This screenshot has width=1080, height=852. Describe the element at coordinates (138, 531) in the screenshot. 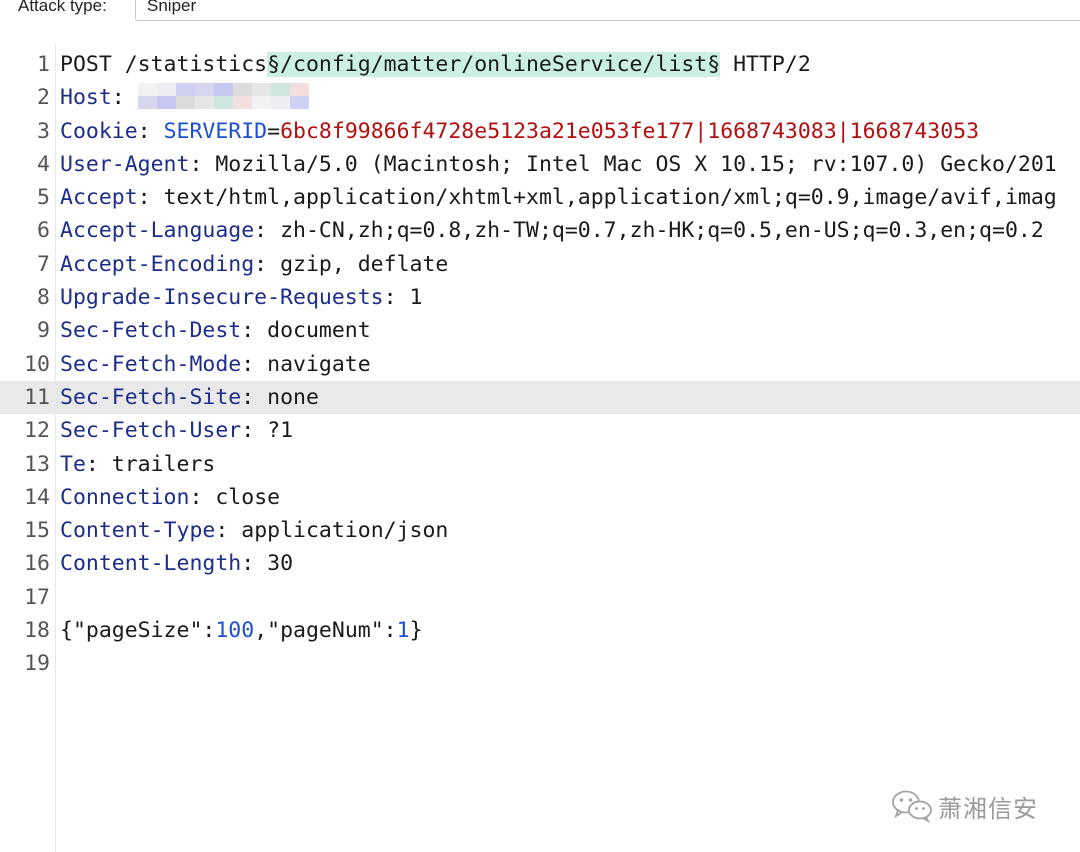

I see `header-key: Content-Type` at that location.